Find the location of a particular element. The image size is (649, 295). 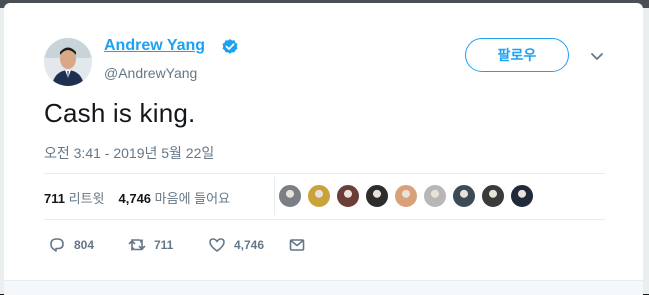

like-button: 4,746 is located at coordinates (236, 245).